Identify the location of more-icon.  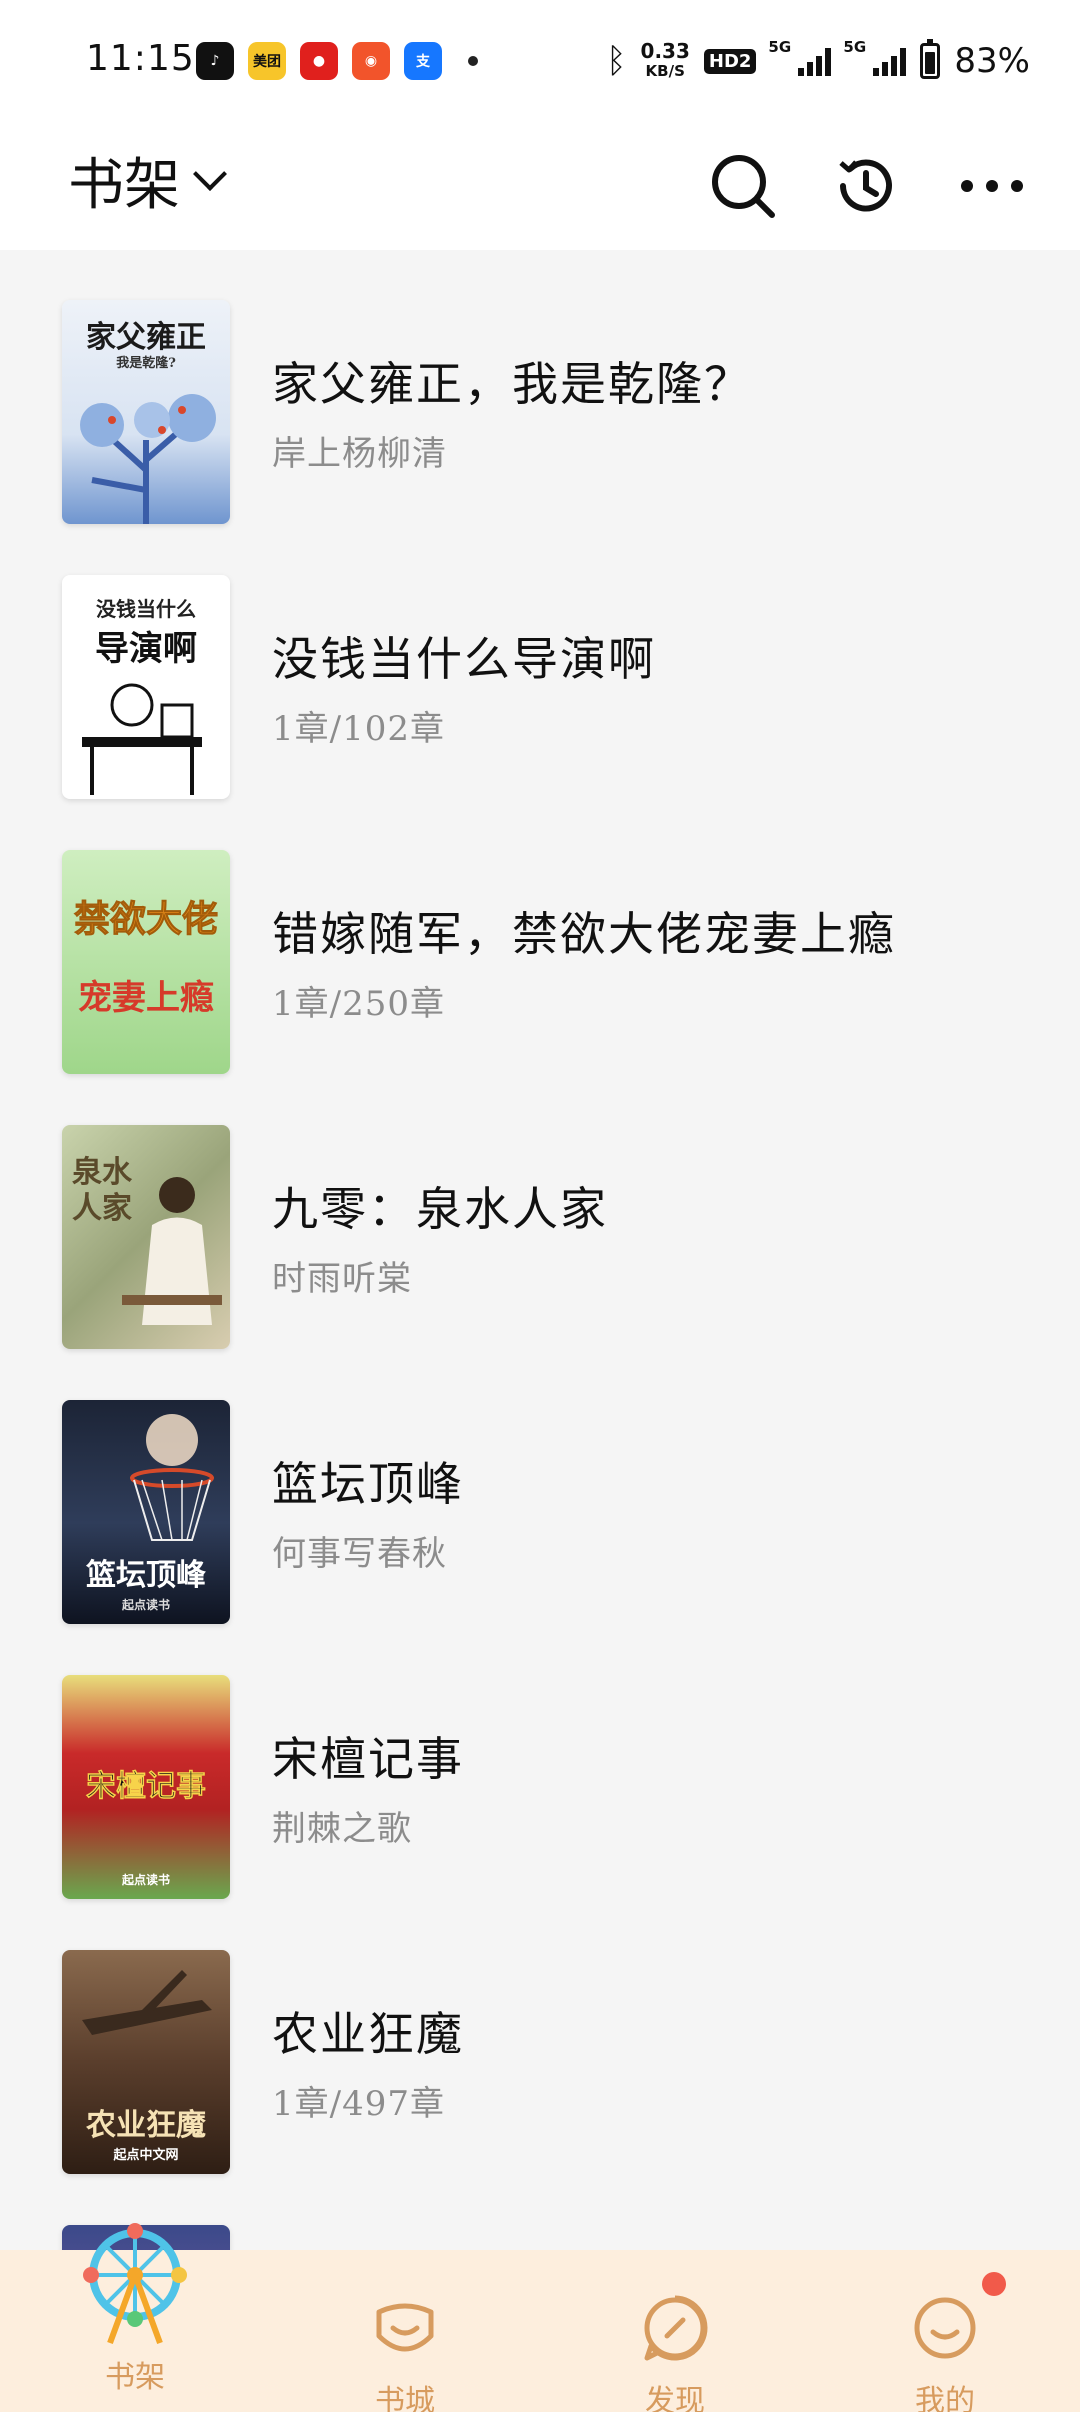
(992, 186).